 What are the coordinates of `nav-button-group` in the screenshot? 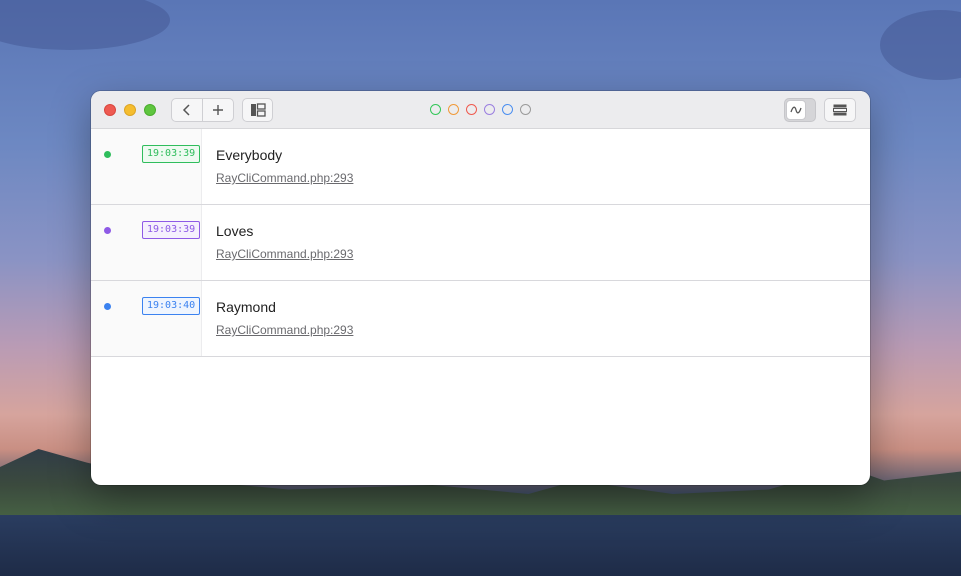 It's located at (202, 110).